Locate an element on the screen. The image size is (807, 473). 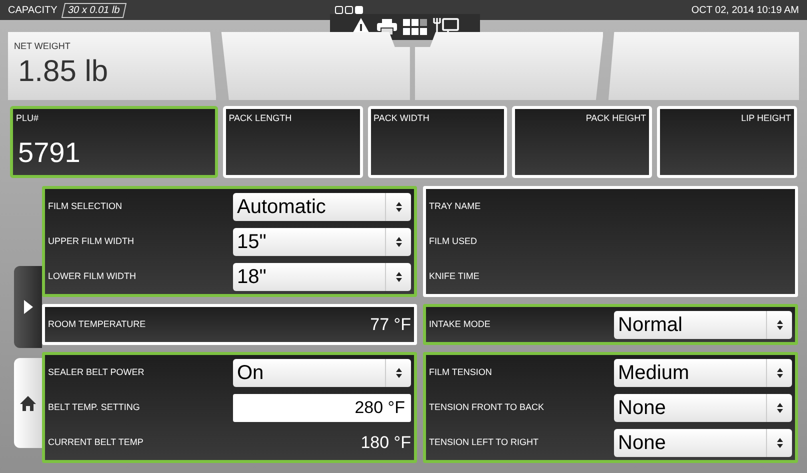
input-field: 280 °F is located at coordinates (322, 408).